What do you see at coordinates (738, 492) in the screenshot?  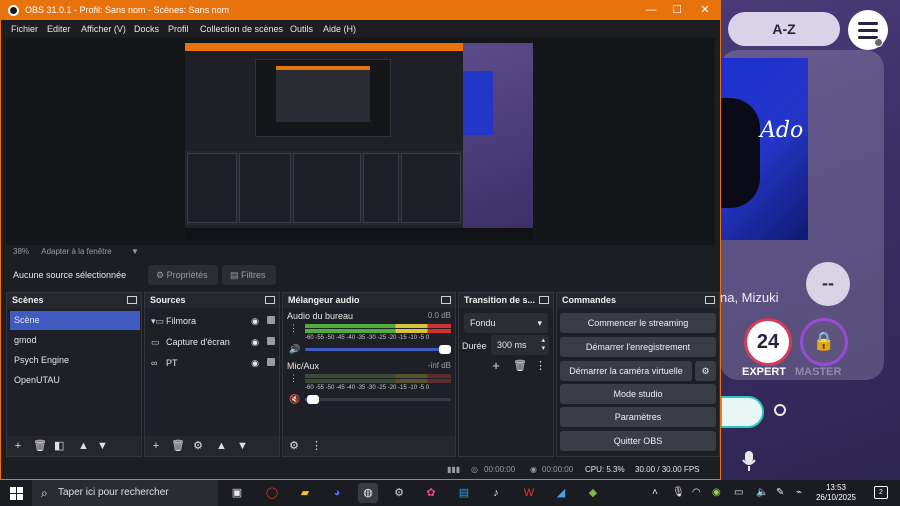 I see `battery-icon: ▭` at bounding box center [738, 492].